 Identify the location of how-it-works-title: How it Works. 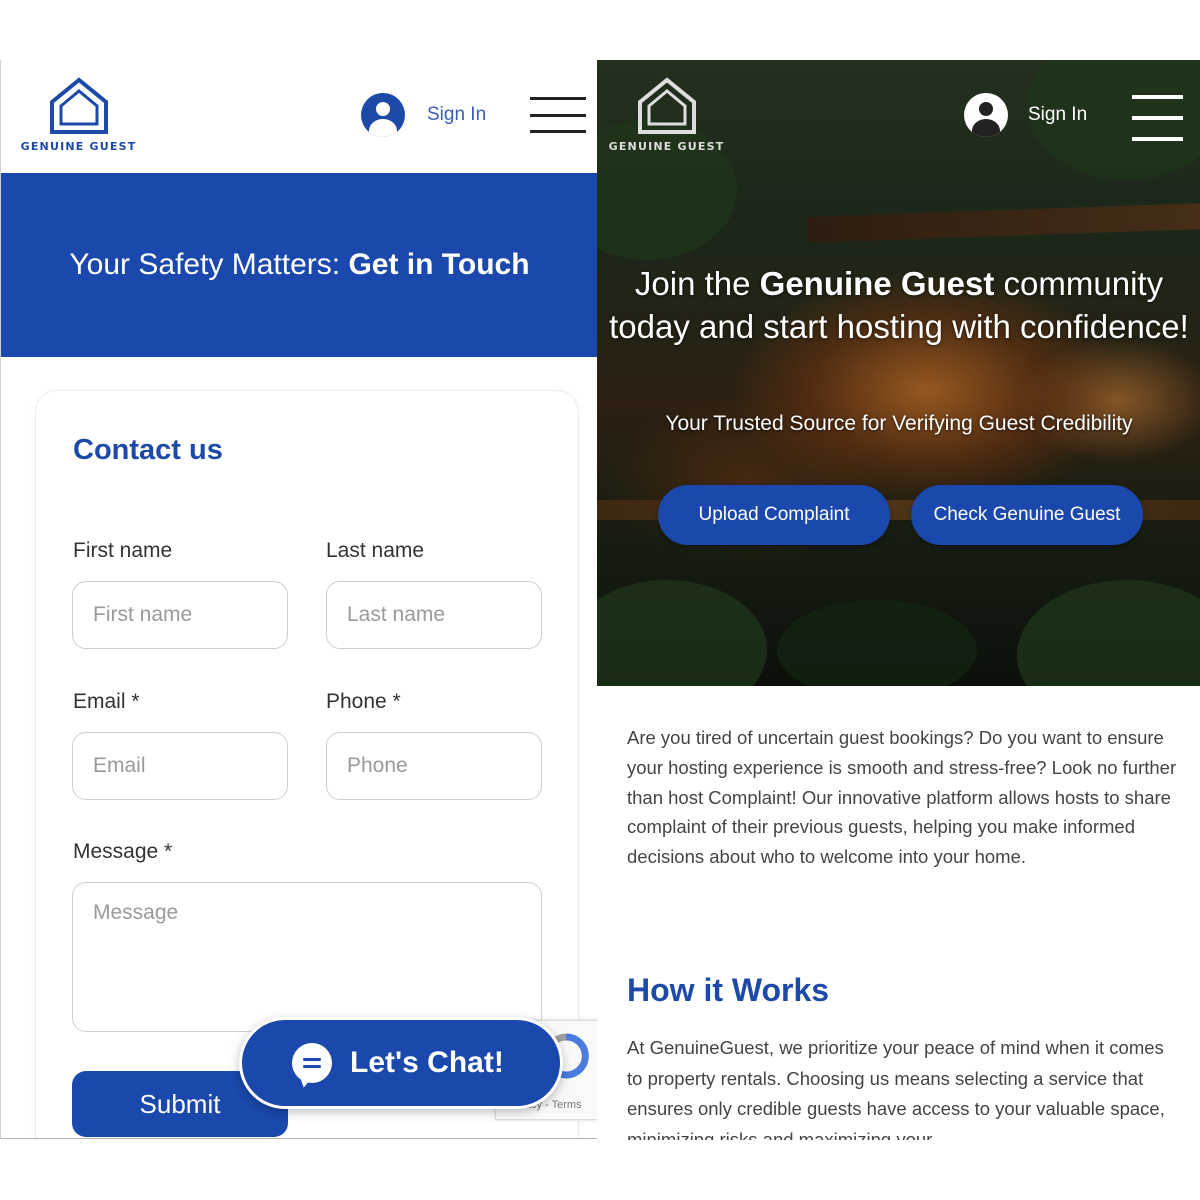
(728, 990).